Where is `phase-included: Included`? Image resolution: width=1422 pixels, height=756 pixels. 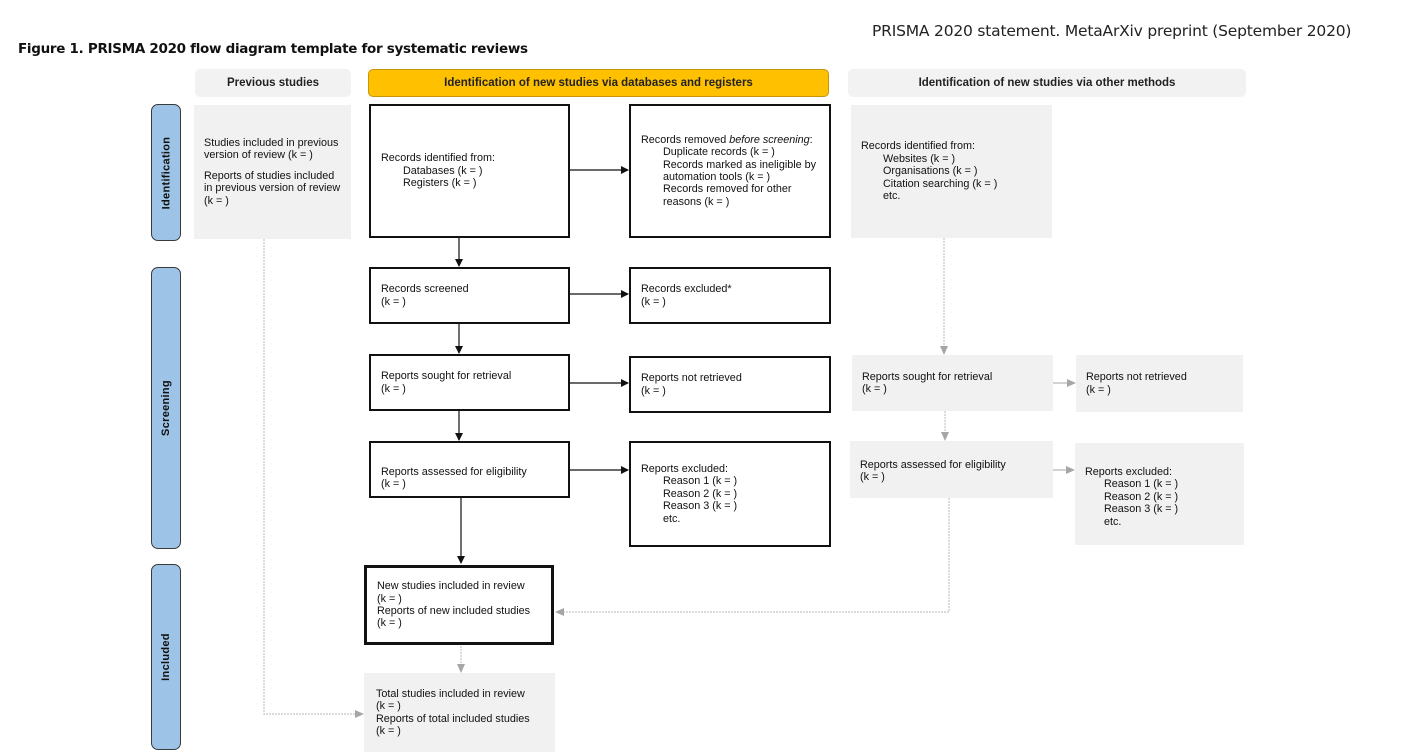
phase-included: Included is located at coordinates (166, 657).